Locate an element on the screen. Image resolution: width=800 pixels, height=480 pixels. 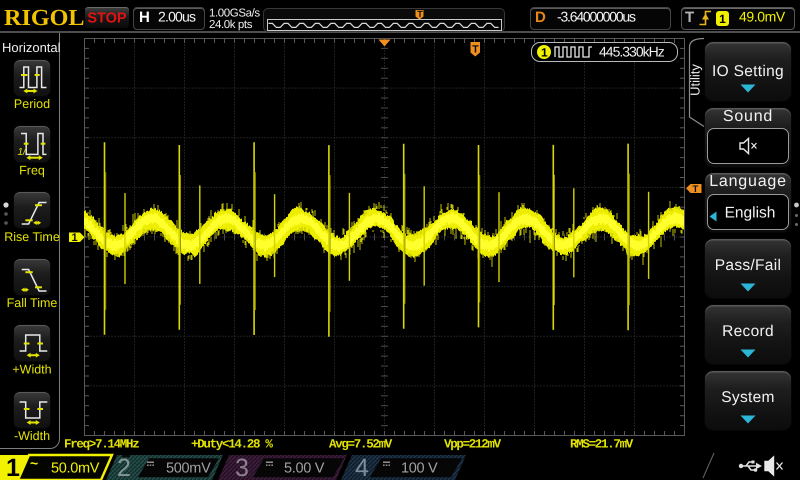
svg-text: Utility is located at coordinates (695, 80).